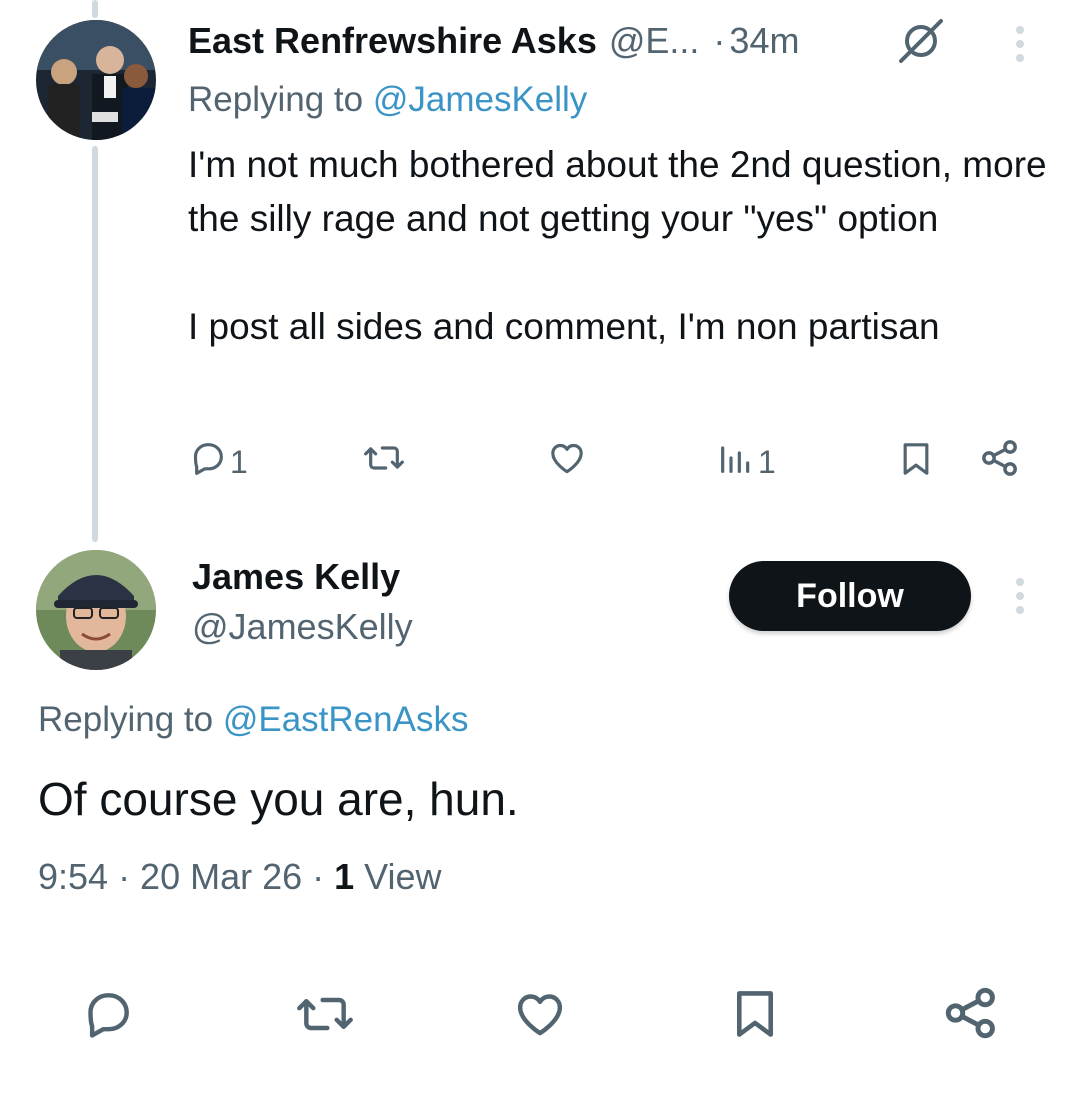  What do you see at coordinates (392, 41) in the screenshot?
I see `display-name: East Renfrewshire Asks` at bounding box center [392, 41].